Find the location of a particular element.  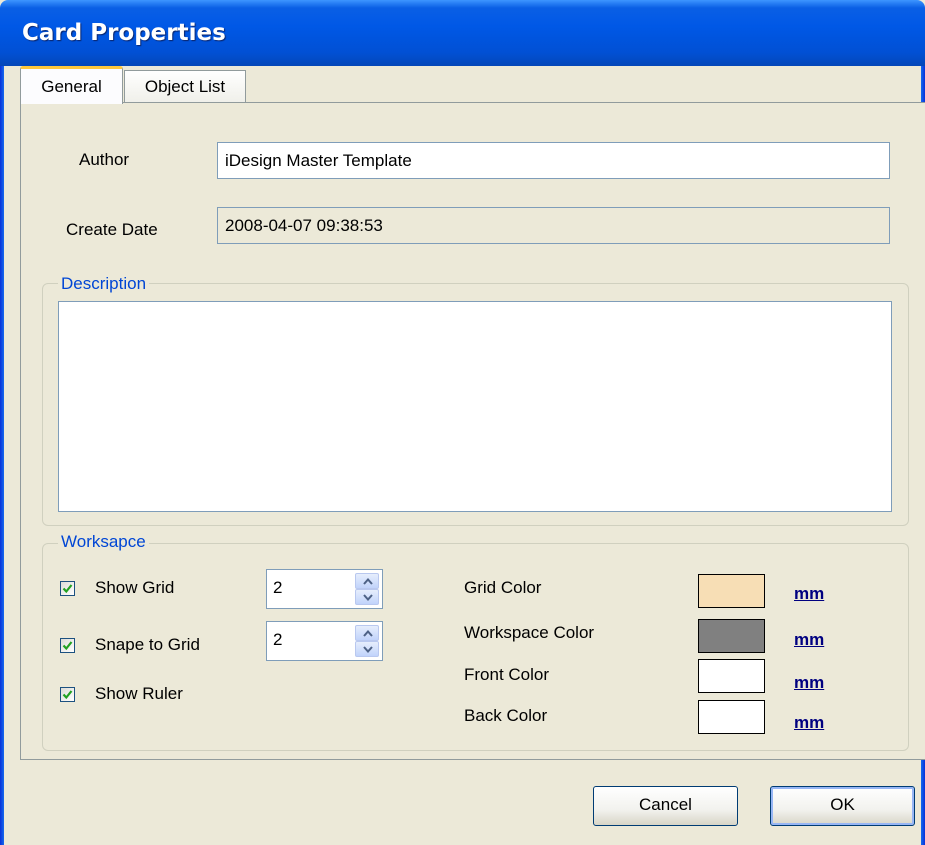

snap-size-up-button is located at coordinates (367, 633).